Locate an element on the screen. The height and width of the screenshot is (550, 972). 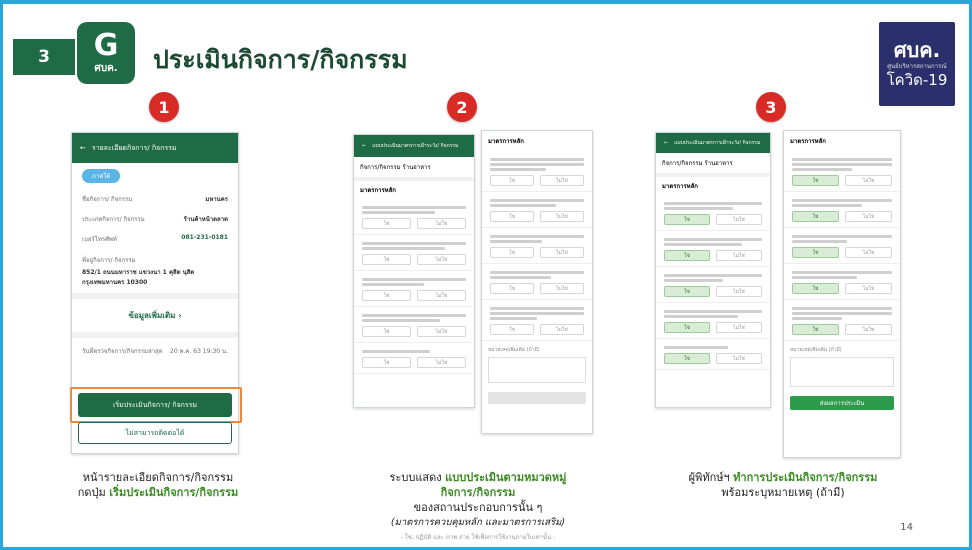
brand-logo: ศบค. ศูนย์บริหารสถานการณ์ โควิด-19 is located at coordinates (917, 64).